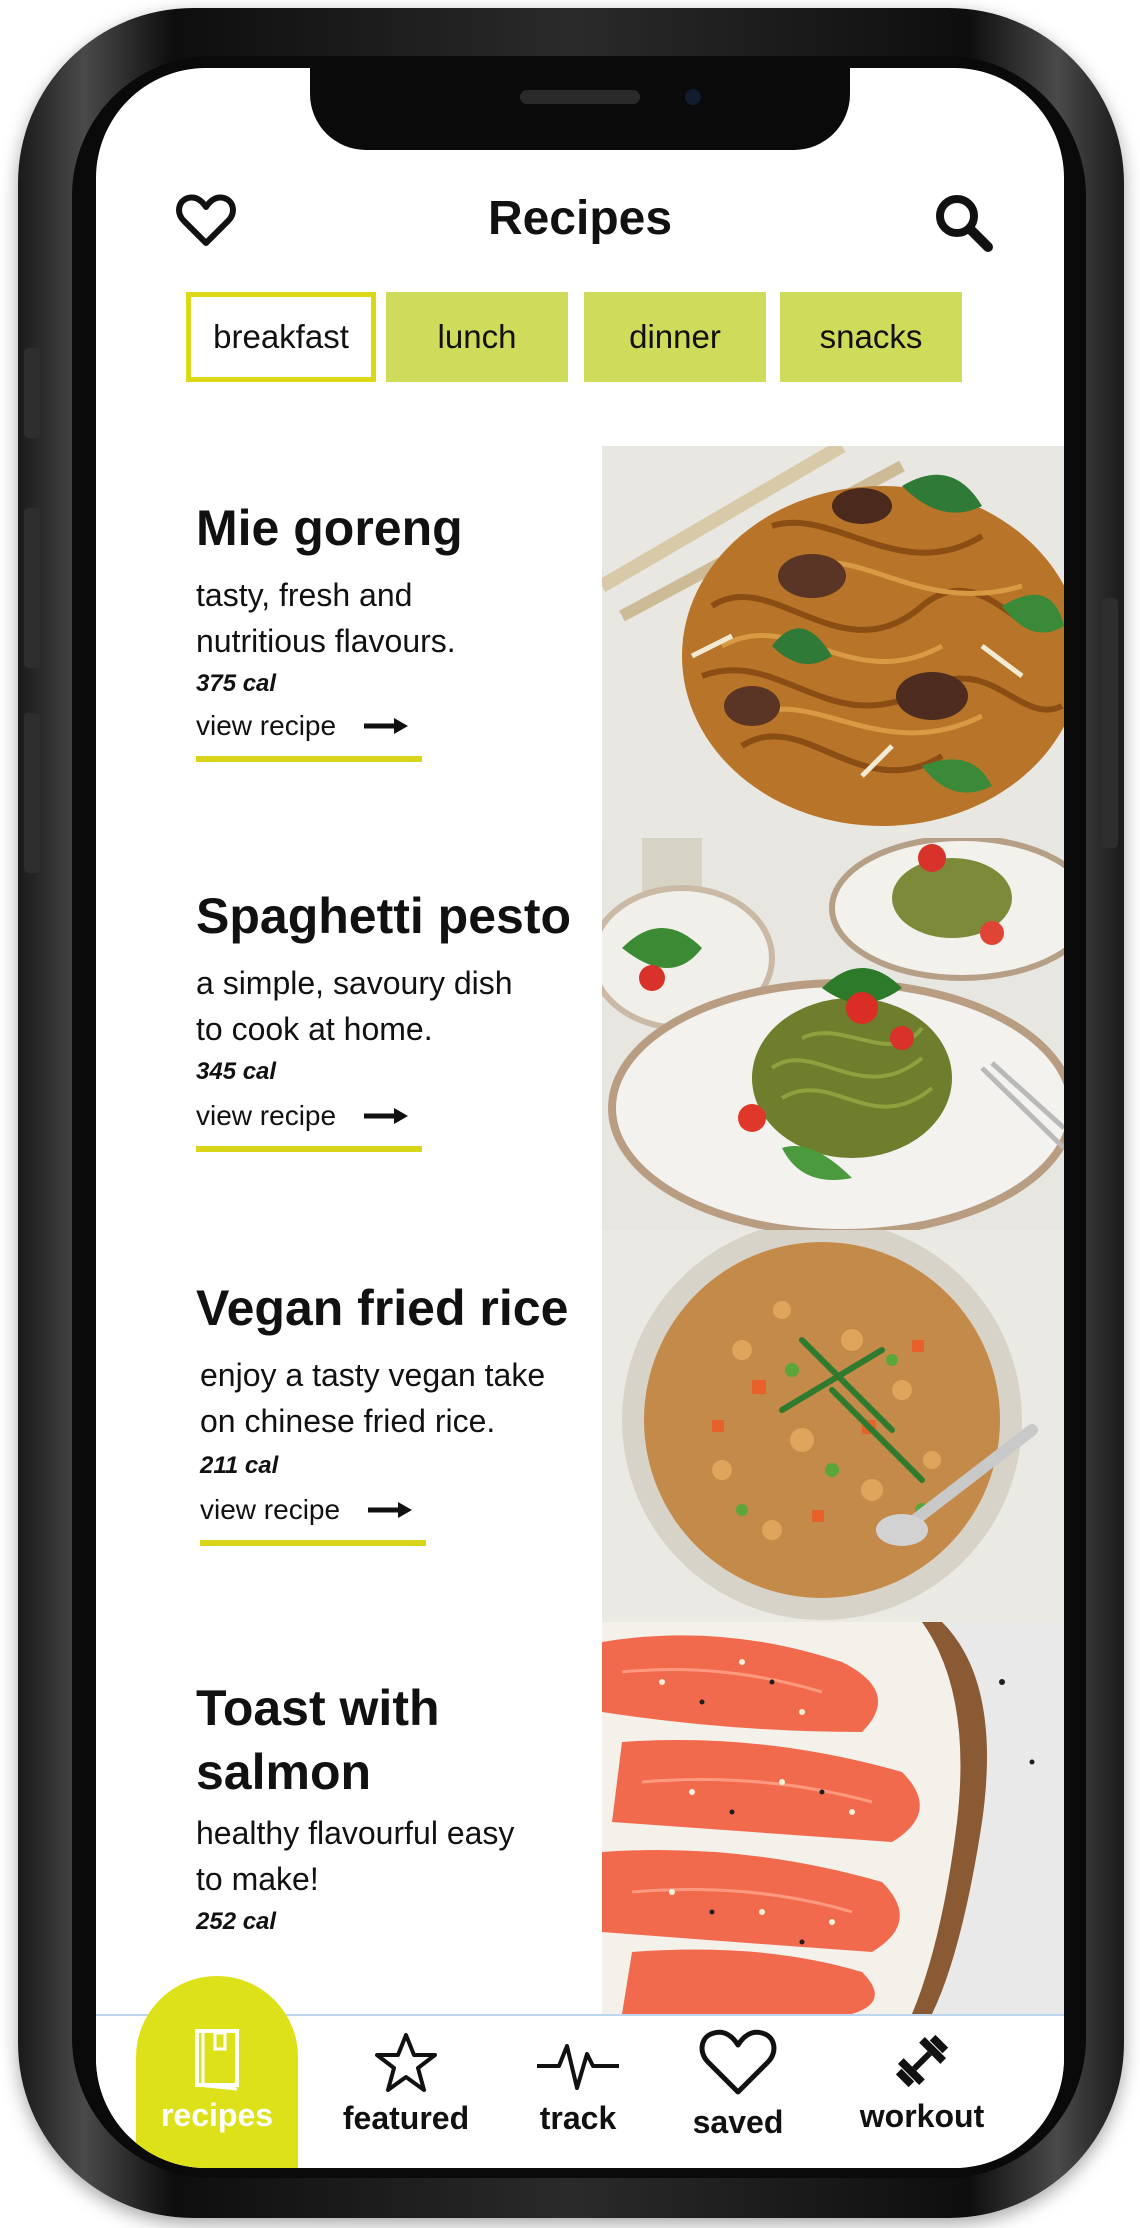  I want to click on tab-lunch: lunch, so click(477, 337).